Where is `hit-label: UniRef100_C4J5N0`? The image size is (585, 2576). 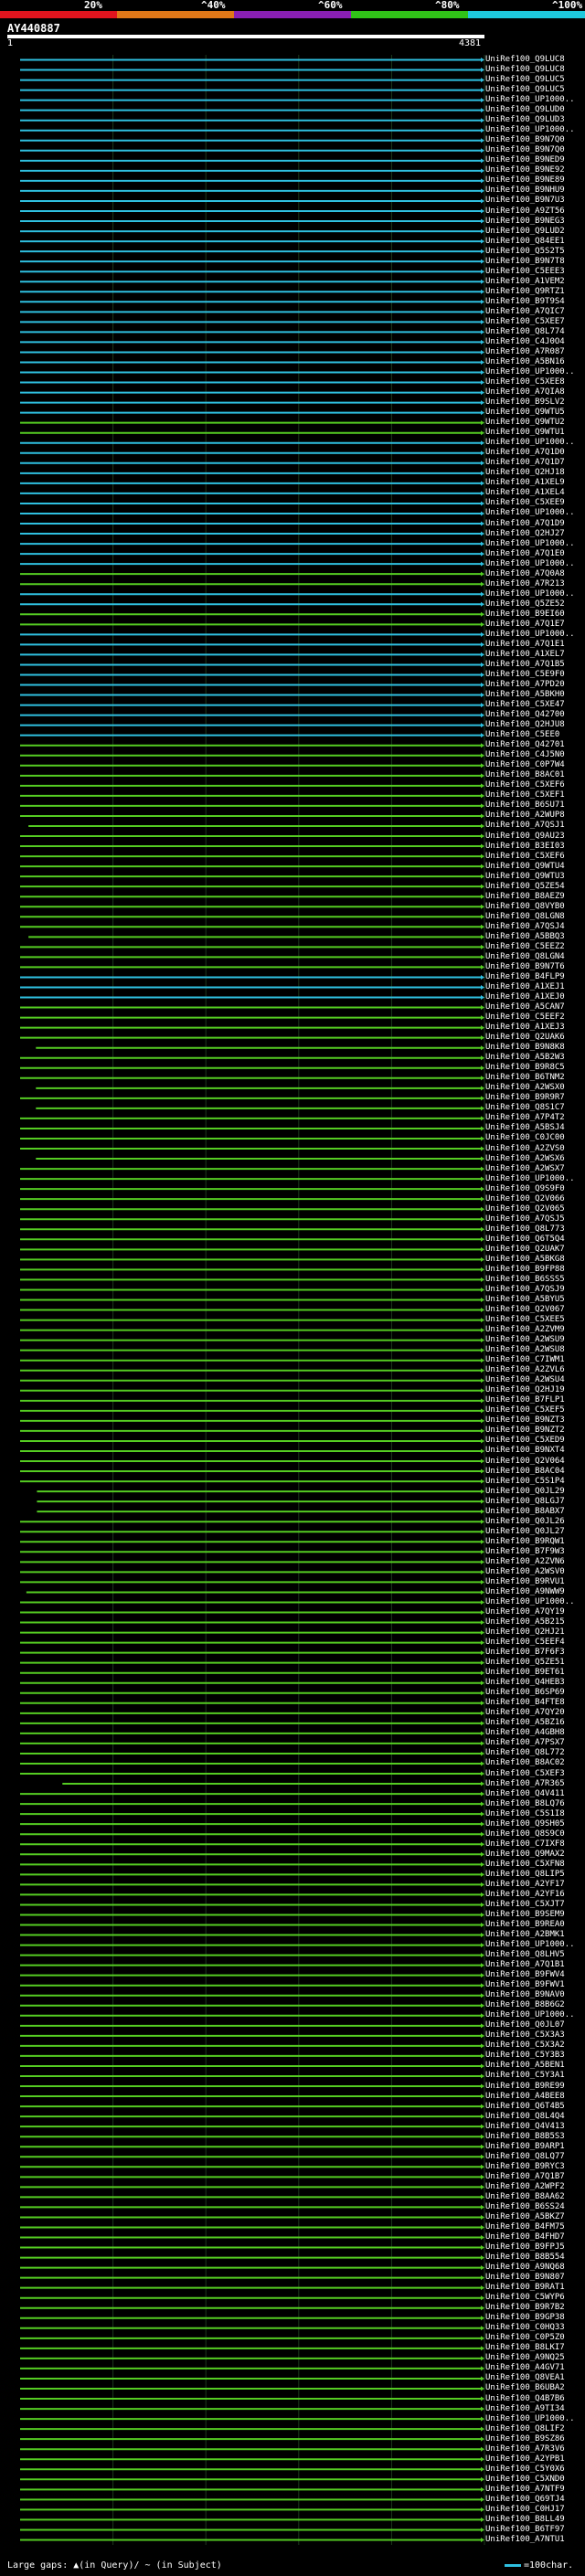
hit-label: UniRef100_C4J5N0 is located at coordinates (525, 755).